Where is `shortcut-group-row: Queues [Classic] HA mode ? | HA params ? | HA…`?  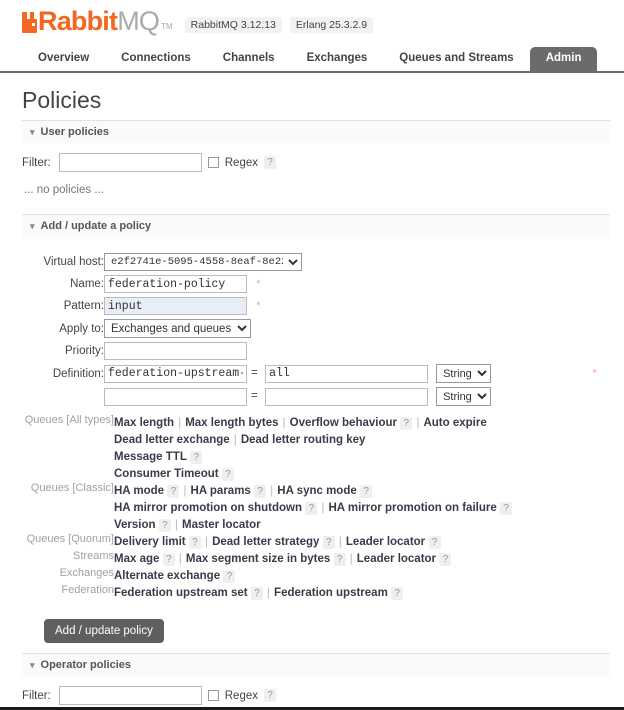
shortcut-group-row: Queues [Classic] HA mode ? | HA params ? | HA… is located at coordinates (267, 507).